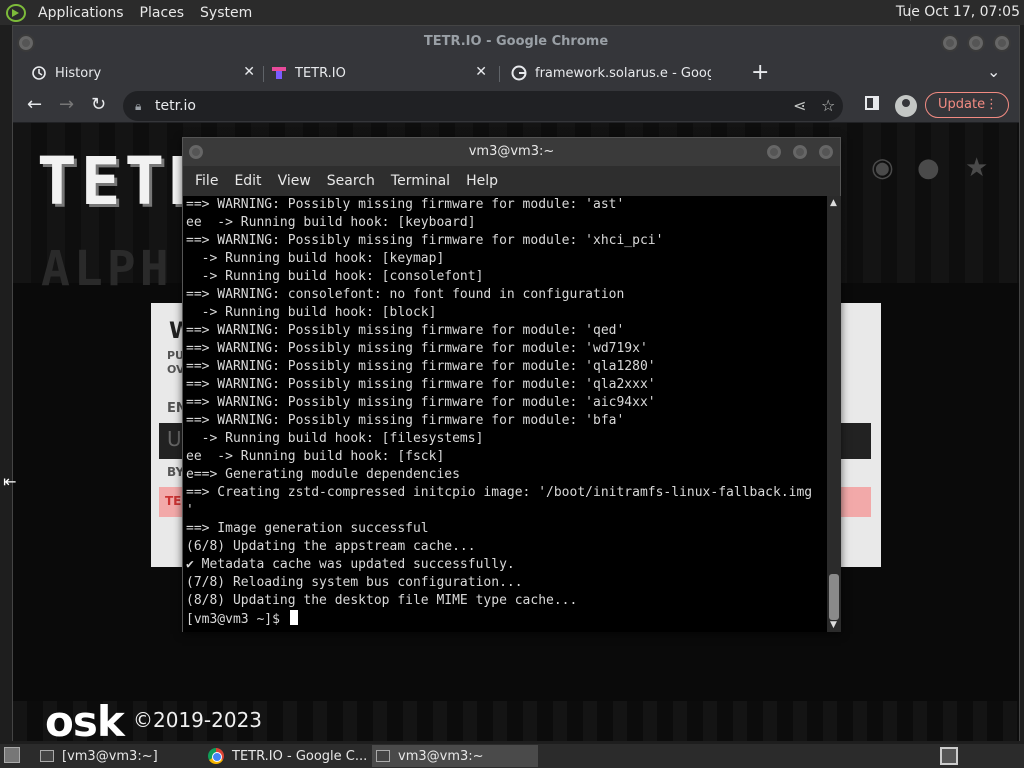 This screenshot has height=768, width=1024. I want to click on terminal-prompt: [vm3@vm3 ~]$, so click(506, 619).